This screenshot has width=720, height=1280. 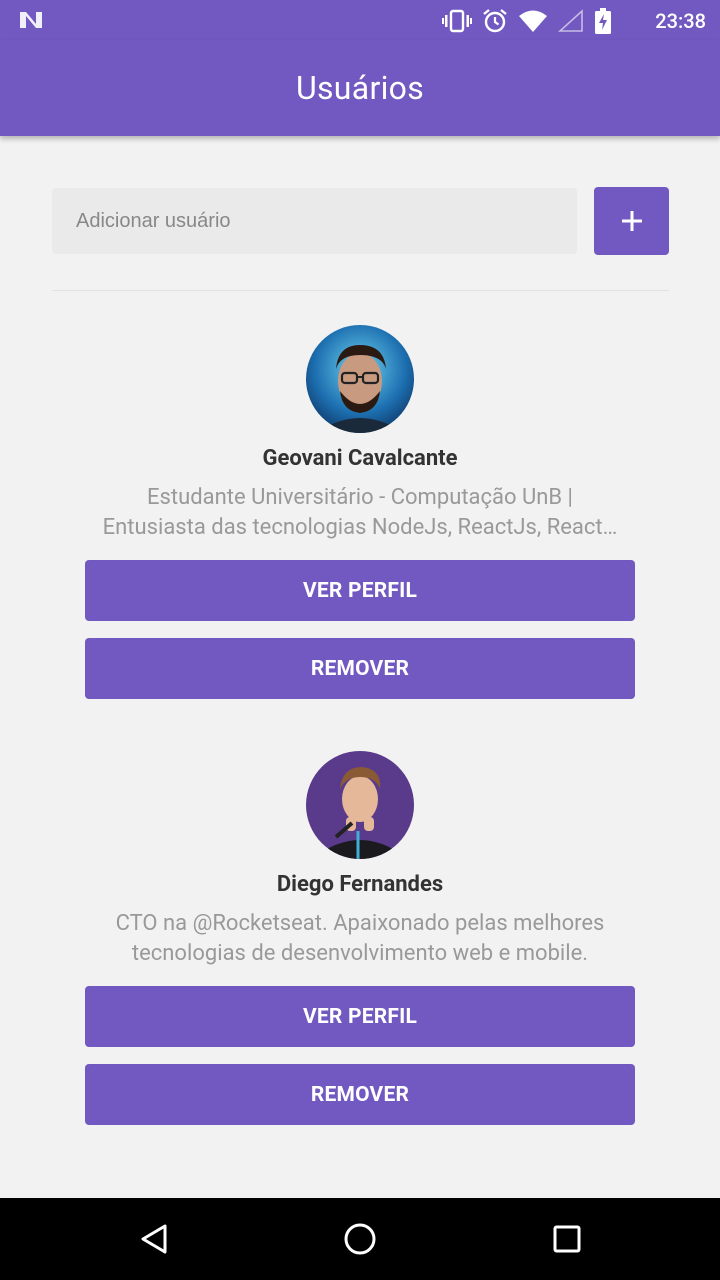 What do you see at coordinates (314, 221) in the screenshot?
I see `add-user-input` at bounding box center [314, 221].